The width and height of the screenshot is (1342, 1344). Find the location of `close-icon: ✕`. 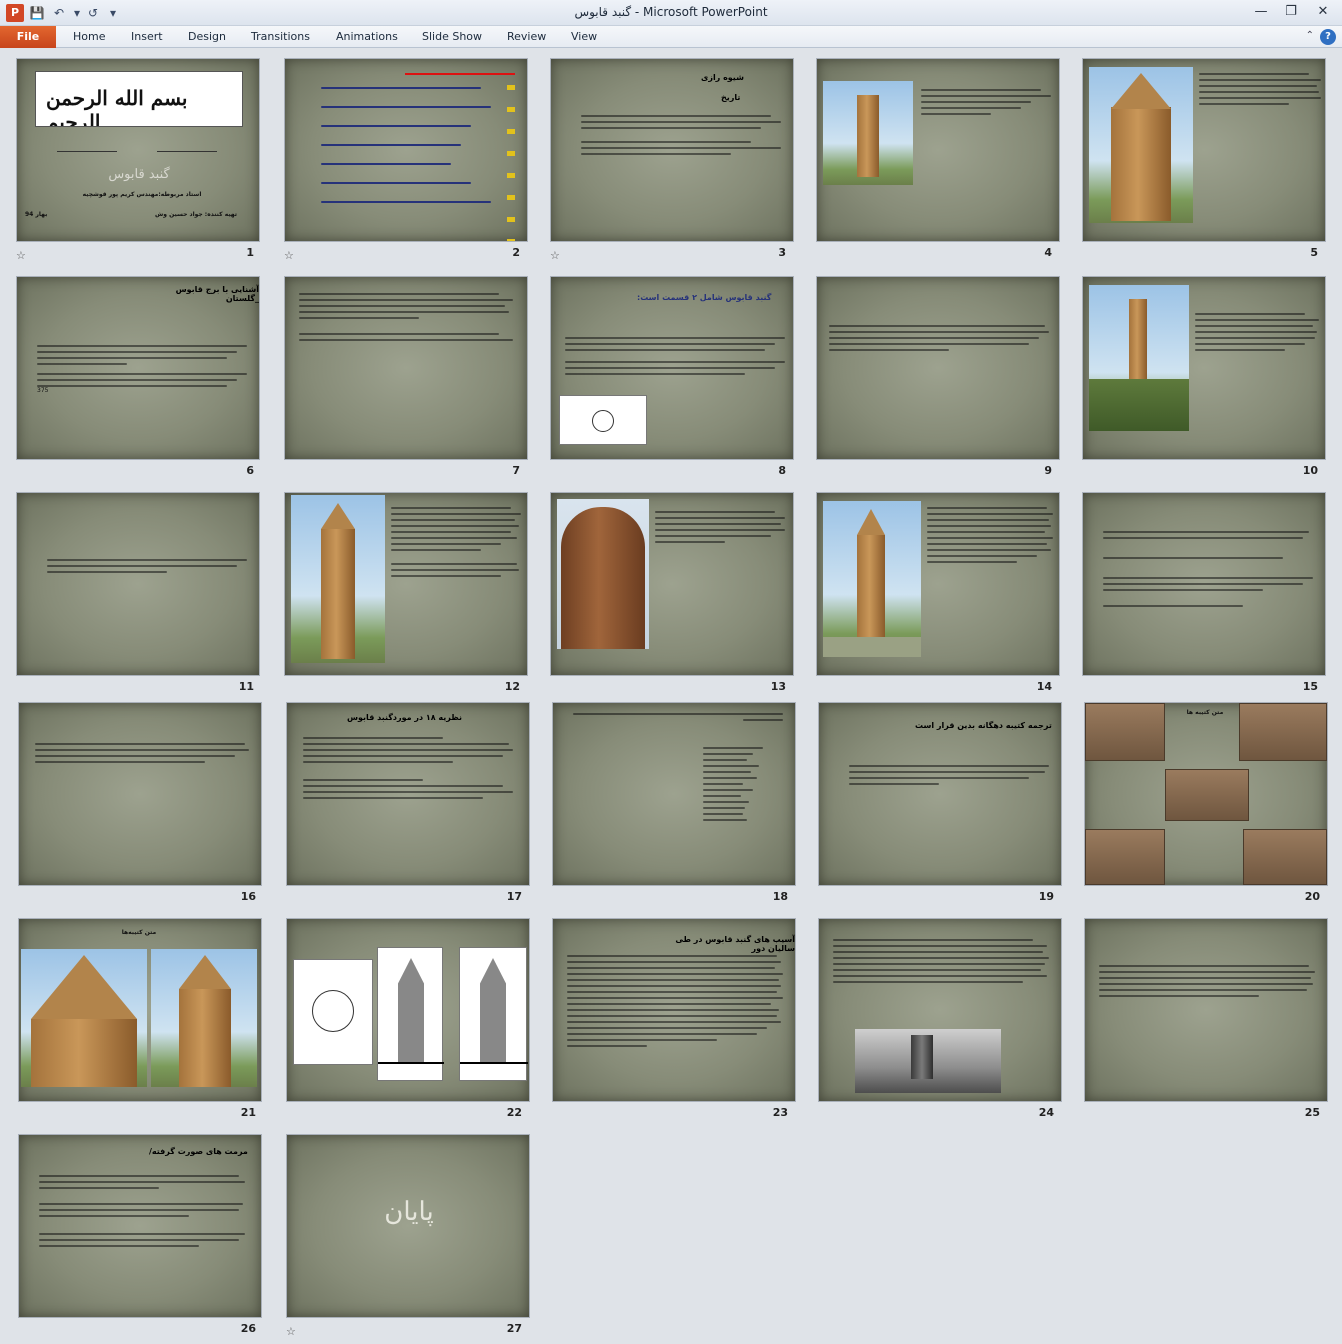

close-icon: ✕ is located at coordinates (1323, 12).